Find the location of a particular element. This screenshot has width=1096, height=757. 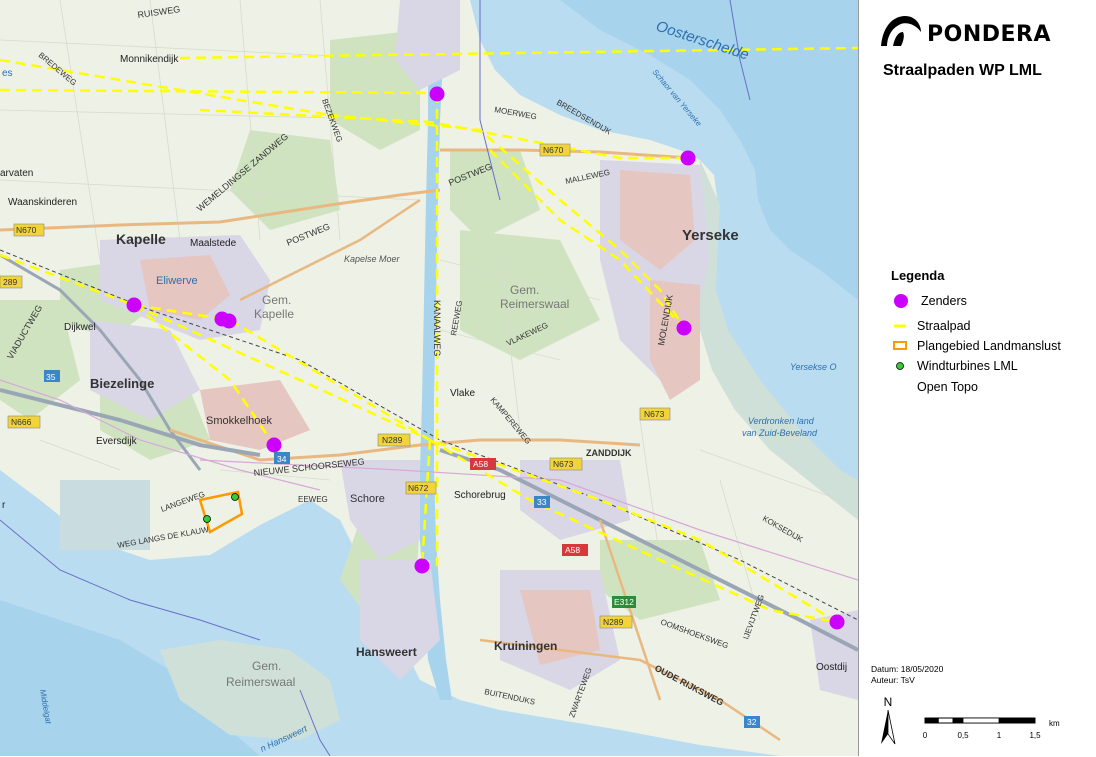

place-label: es is located at coordinates (7, 73).